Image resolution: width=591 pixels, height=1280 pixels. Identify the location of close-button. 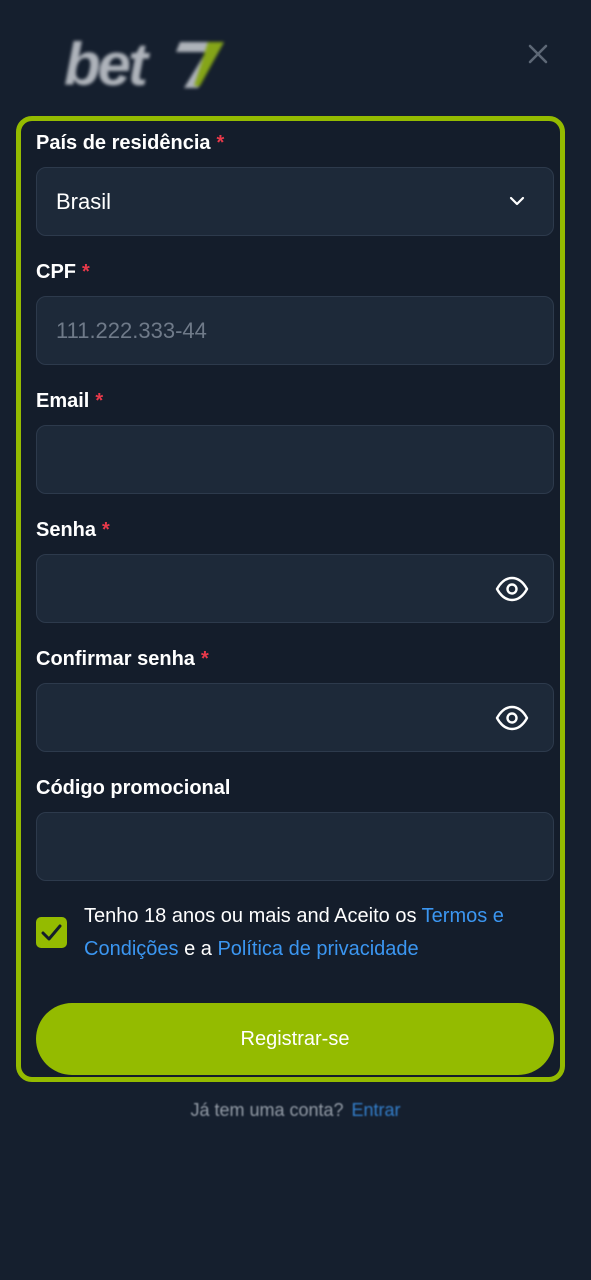
(538, 54).